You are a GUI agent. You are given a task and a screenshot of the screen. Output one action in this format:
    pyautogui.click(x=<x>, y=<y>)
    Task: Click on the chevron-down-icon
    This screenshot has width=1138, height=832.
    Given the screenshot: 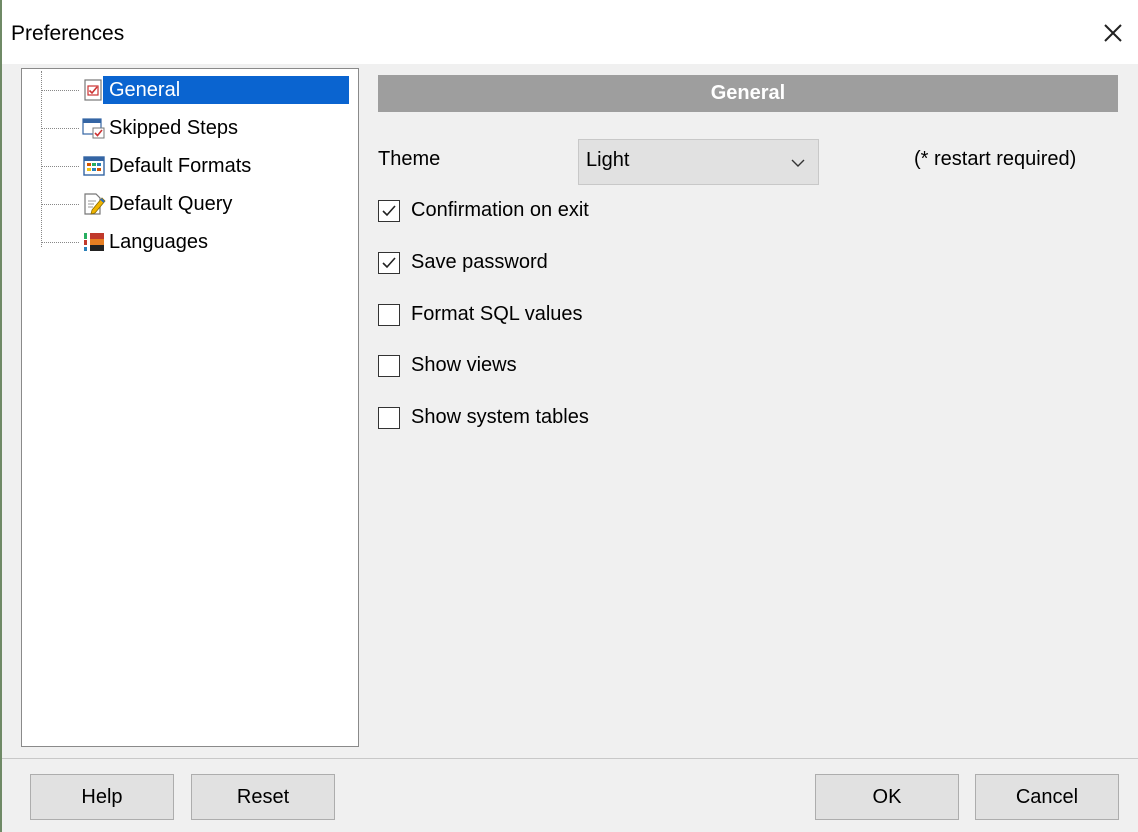 What is the action you would take?
    pyautogui.click(x=798, y=163)
    